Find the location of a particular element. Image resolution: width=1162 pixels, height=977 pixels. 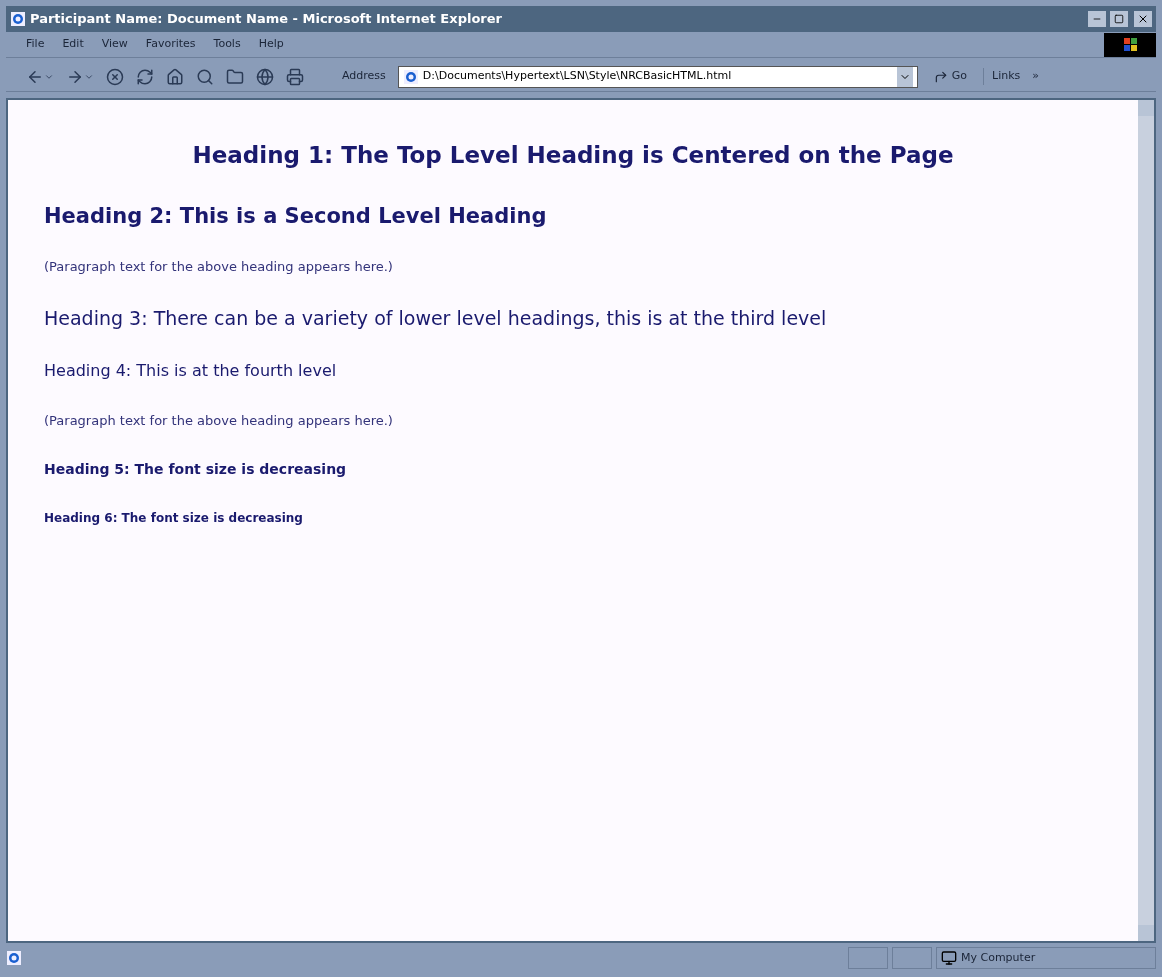

maximize-button is located at coordinates (1119, 19).